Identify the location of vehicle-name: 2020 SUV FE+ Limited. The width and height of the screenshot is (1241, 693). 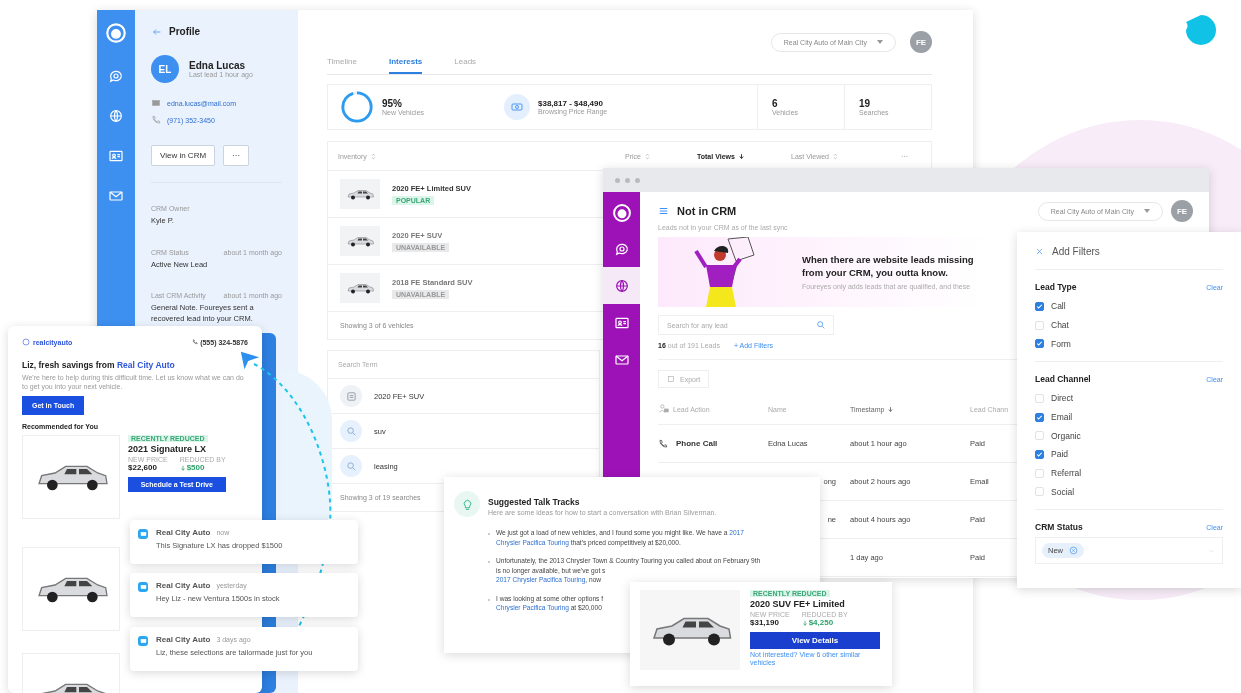
(798, 604).